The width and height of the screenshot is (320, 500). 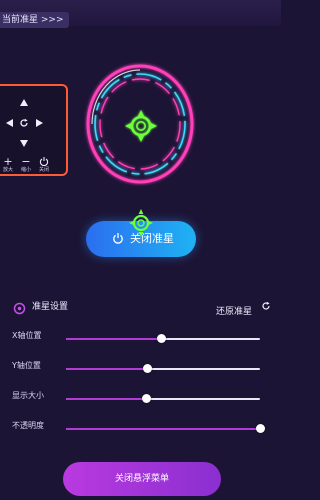 I want to click on reset-position-button, so click(x=24, y=123).